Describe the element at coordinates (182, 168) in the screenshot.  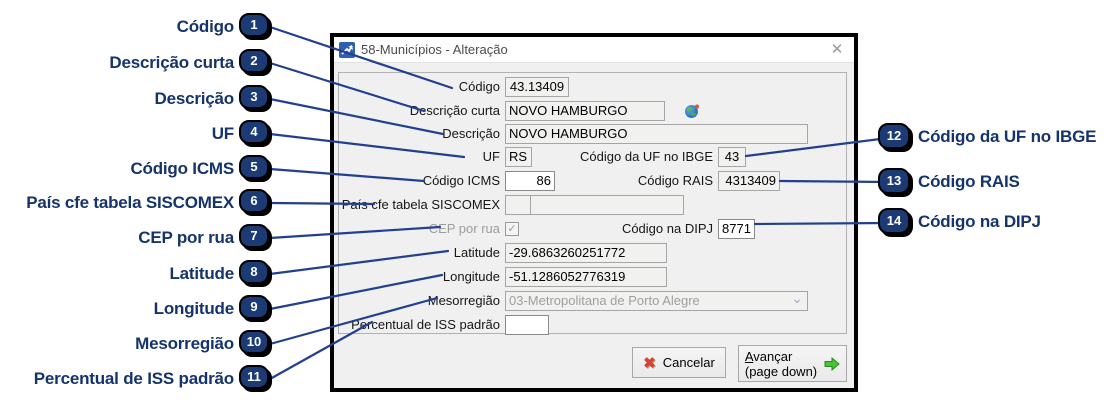
I see `annotation-label-codigo-icms: Código ICMS` at that location.